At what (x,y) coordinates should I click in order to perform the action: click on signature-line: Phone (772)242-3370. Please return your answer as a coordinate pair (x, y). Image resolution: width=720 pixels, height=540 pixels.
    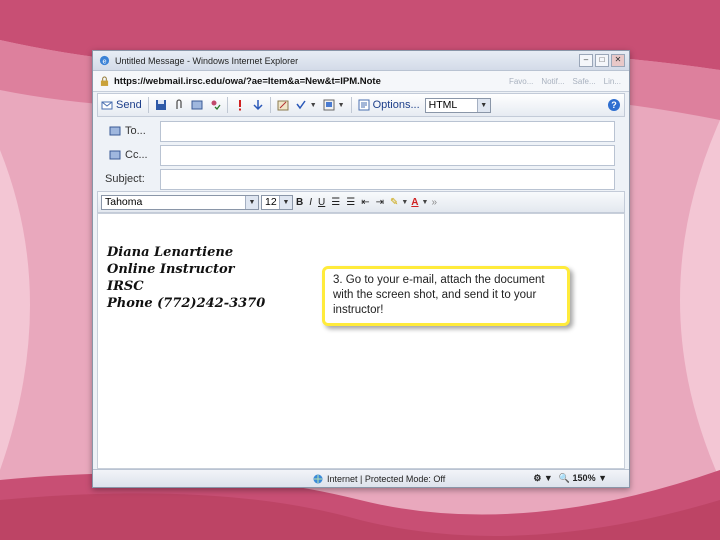
    Looking at the image, I should click on (186, 303).